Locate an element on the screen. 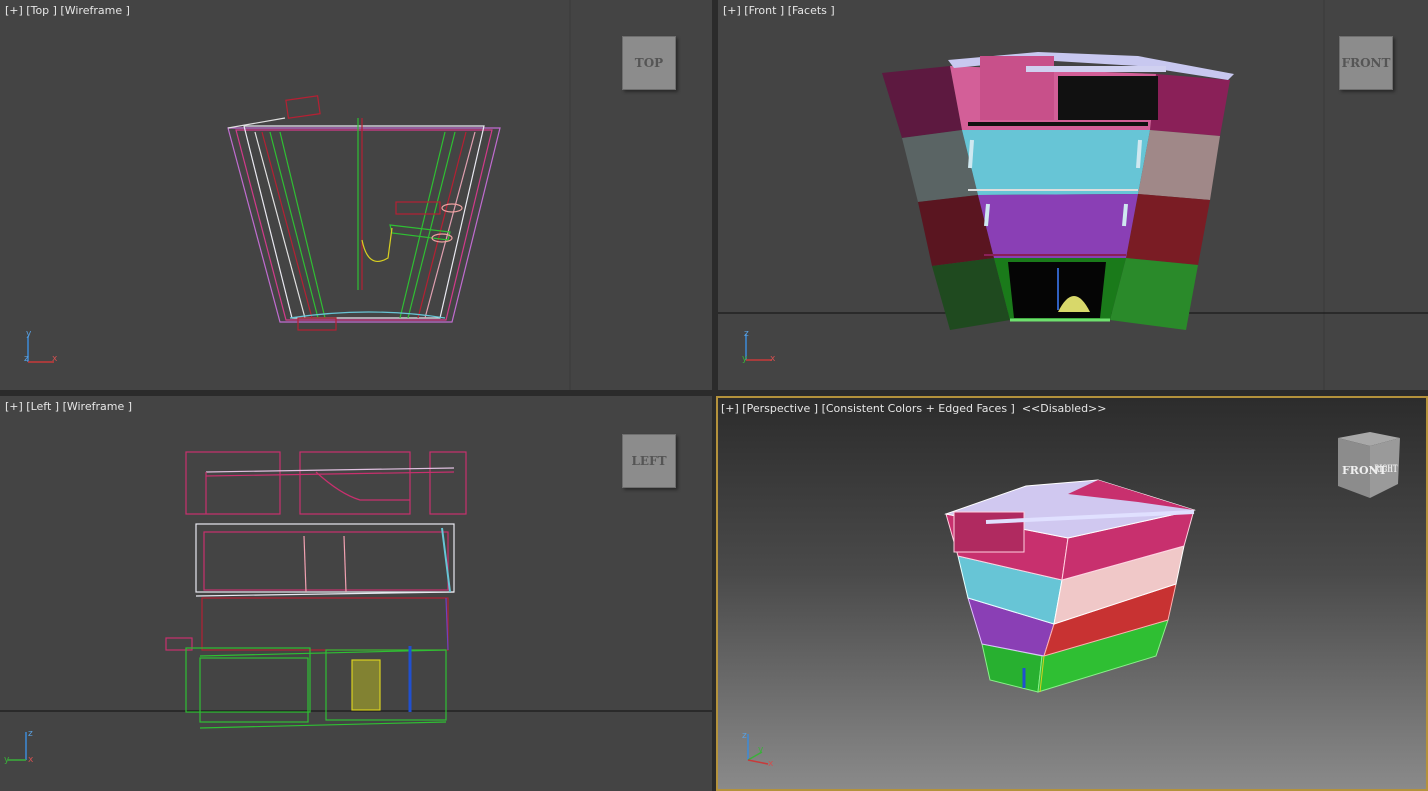  viewport-label-top: [+] [Top ] [Wireframe ] is located at coordinates (67, 10).